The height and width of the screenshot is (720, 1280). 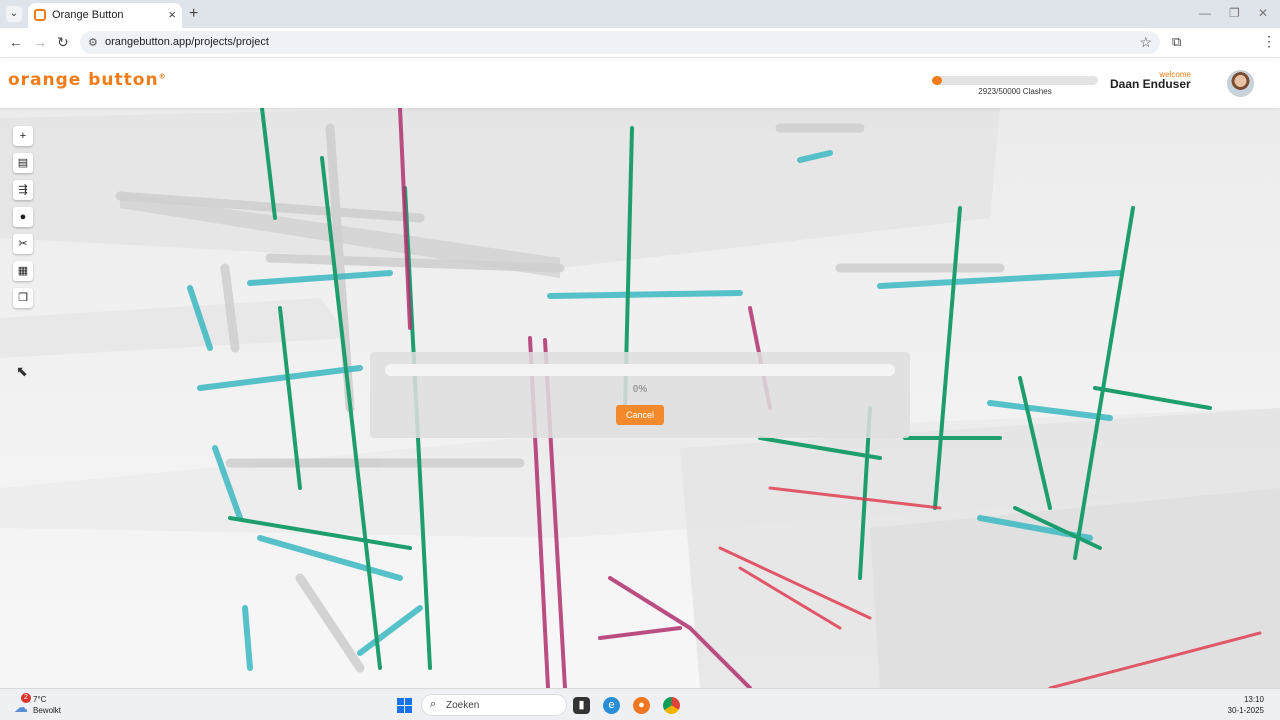 What do you see at coordinates (1176, 42) in the screenshot?
I see `extensions-icon: ⧉` at bounding box center [1176, 42].